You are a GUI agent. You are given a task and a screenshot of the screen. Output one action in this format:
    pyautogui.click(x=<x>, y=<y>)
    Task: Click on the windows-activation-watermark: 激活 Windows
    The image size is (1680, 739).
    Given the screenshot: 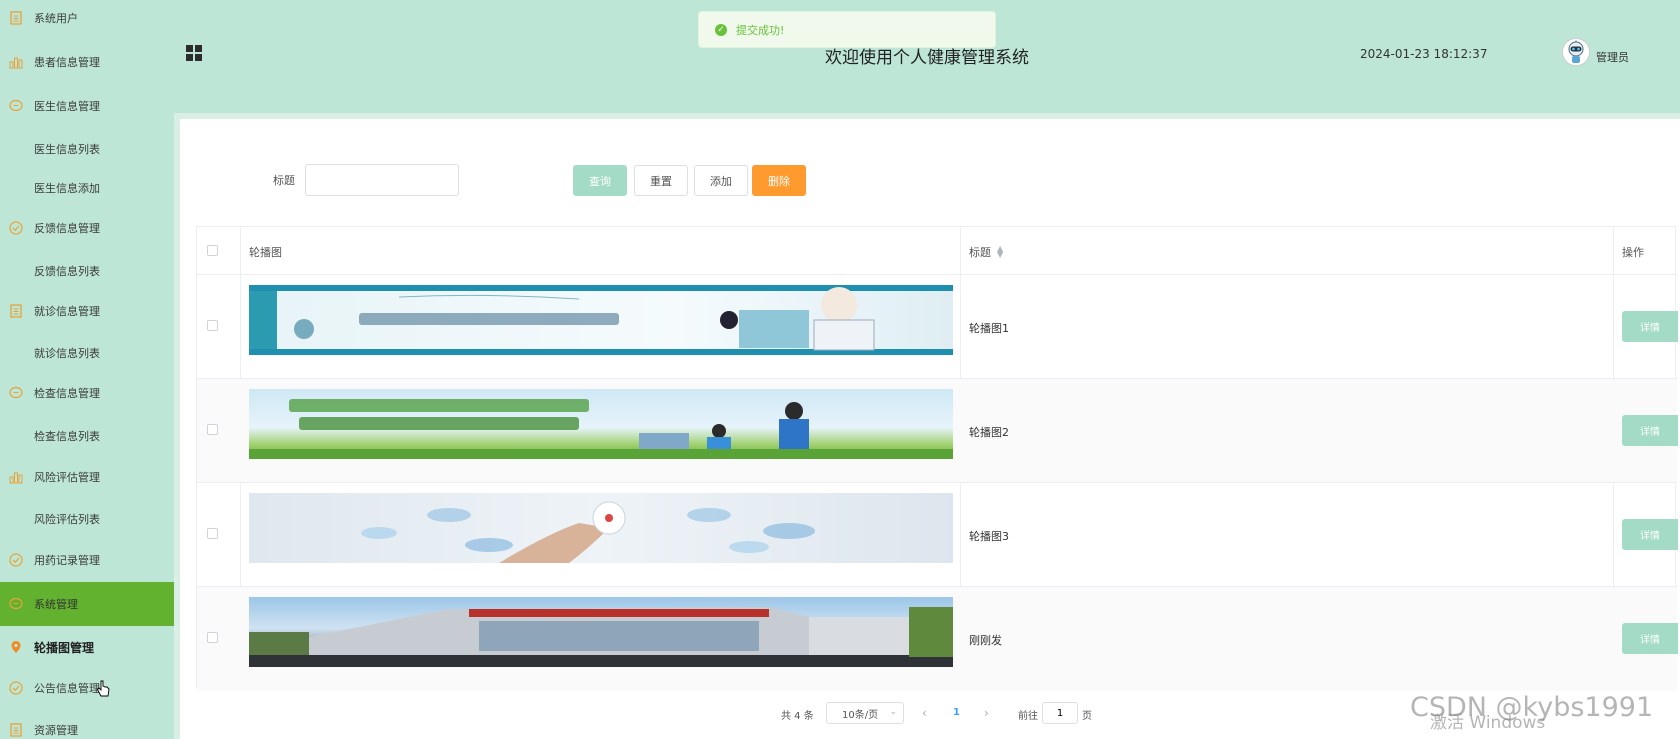 What is the action you would take?
    pyautogui.click(x=1488, y=723)
    